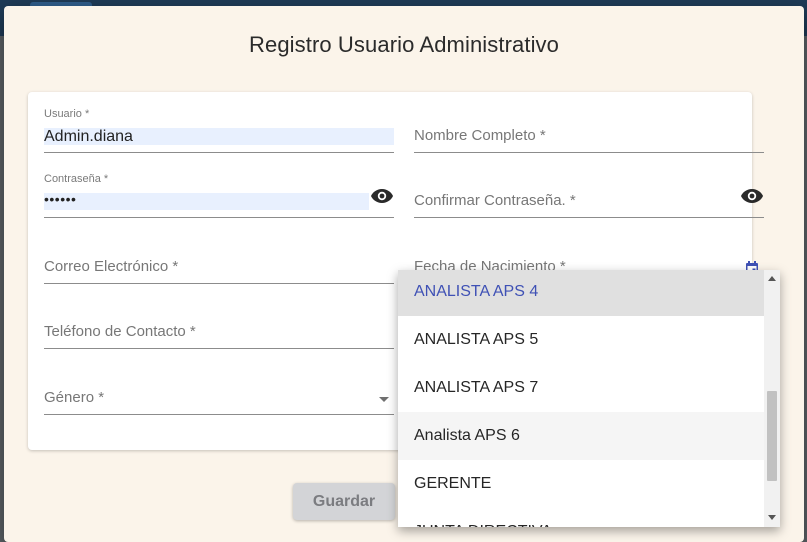  I want to click on usuario-field: Usuario * Admin.diana, so click(219, 130).